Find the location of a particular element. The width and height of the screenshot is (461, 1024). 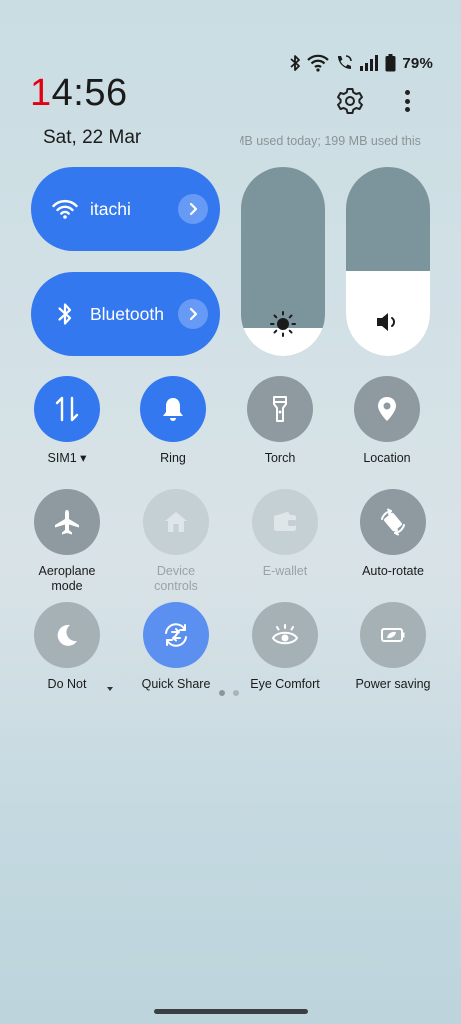

data-transfer-icon is located at coordinates (67, 409).